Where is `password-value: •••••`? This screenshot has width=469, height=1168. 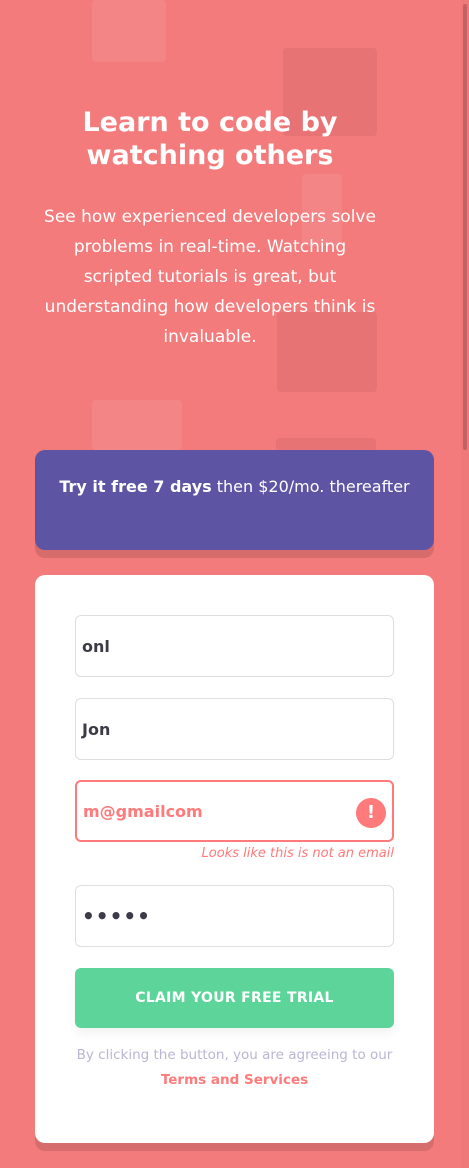
password-value: ••••• is located at coordinates (116, 916).